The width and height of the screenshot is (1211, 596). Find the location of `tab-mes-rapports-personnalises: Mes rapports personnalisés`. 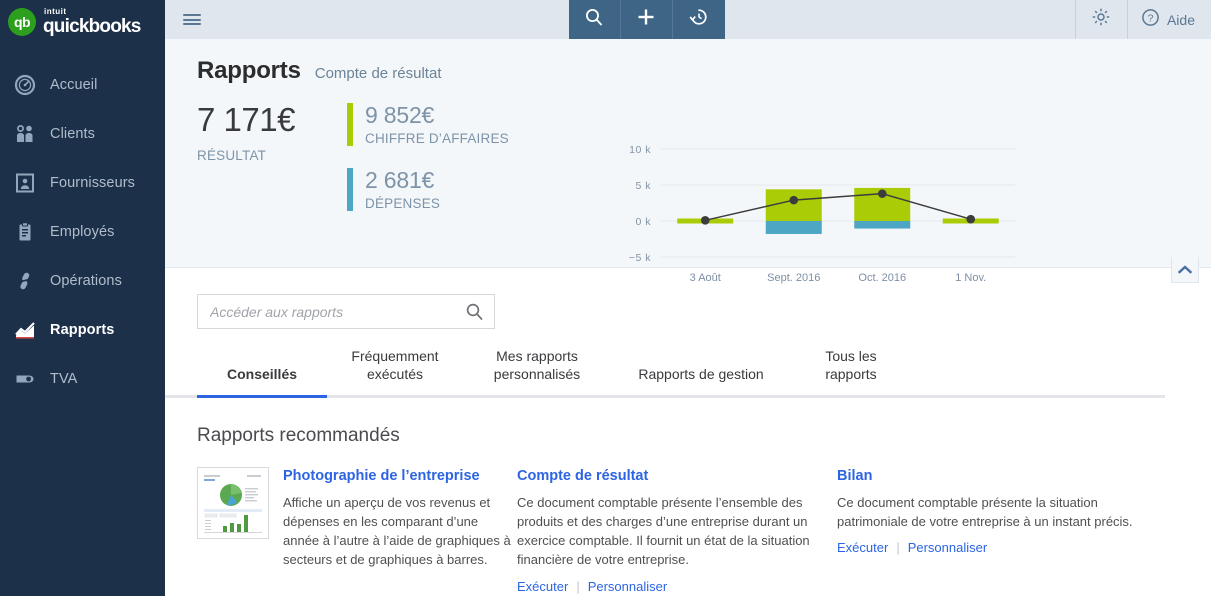

tab-mes-rapports-personnalises: Mes rapports personnalisés is located at coordinates (537, 371).